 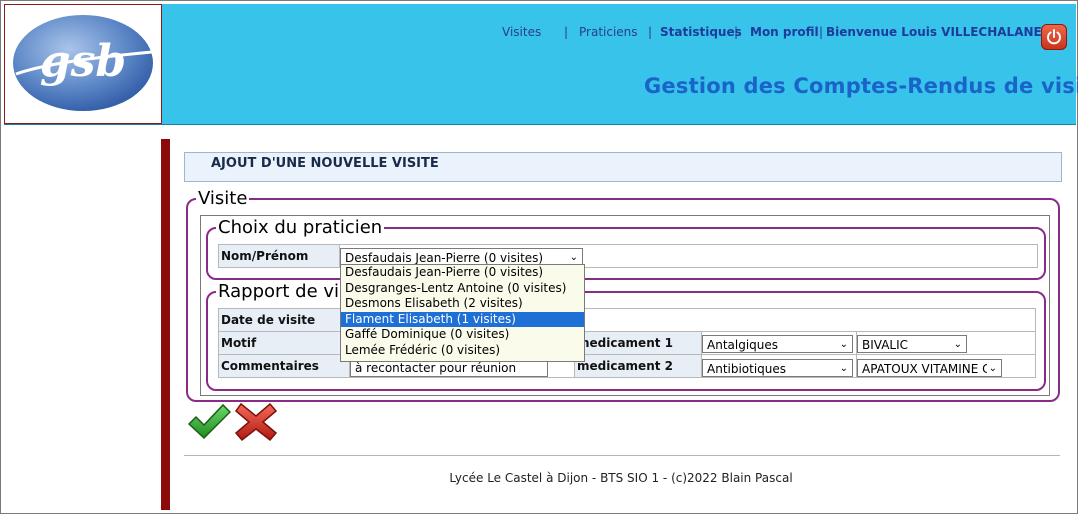 I want to click on praticien-option: Desmons Elisabeth (2 visites), so click(x=462, y=304).